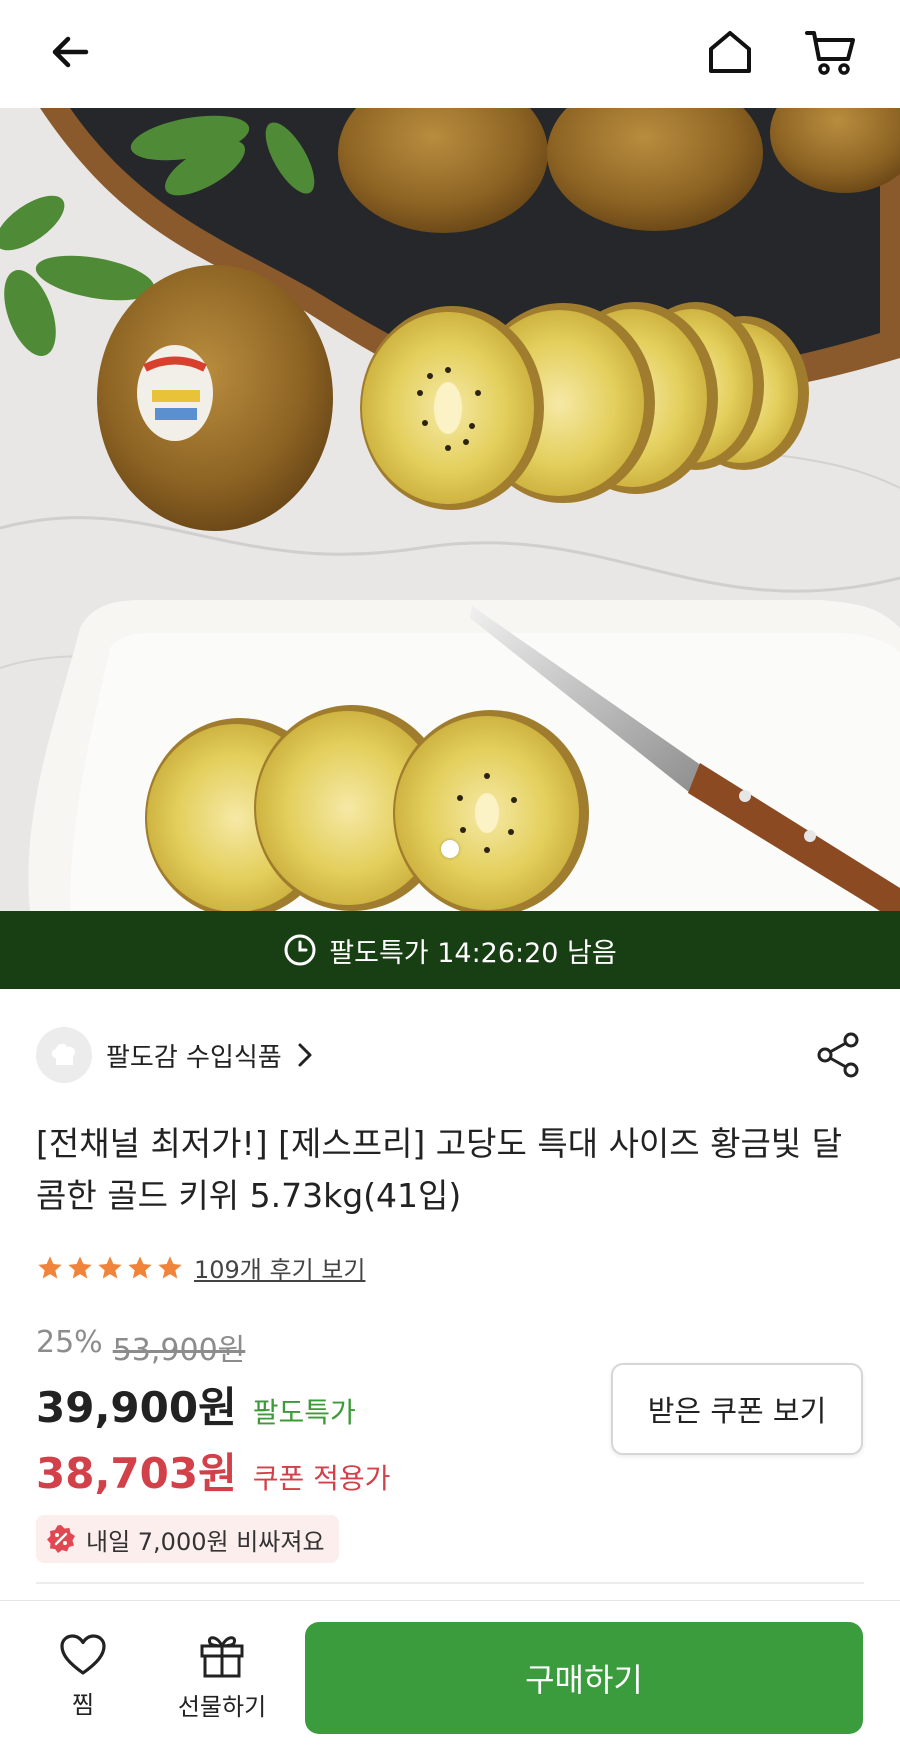 This screenshot has height=1750, width=900. Describe the element at coordinates (222, 1706) in the screenshot. I see `gift-label: 선물하기` at that location.